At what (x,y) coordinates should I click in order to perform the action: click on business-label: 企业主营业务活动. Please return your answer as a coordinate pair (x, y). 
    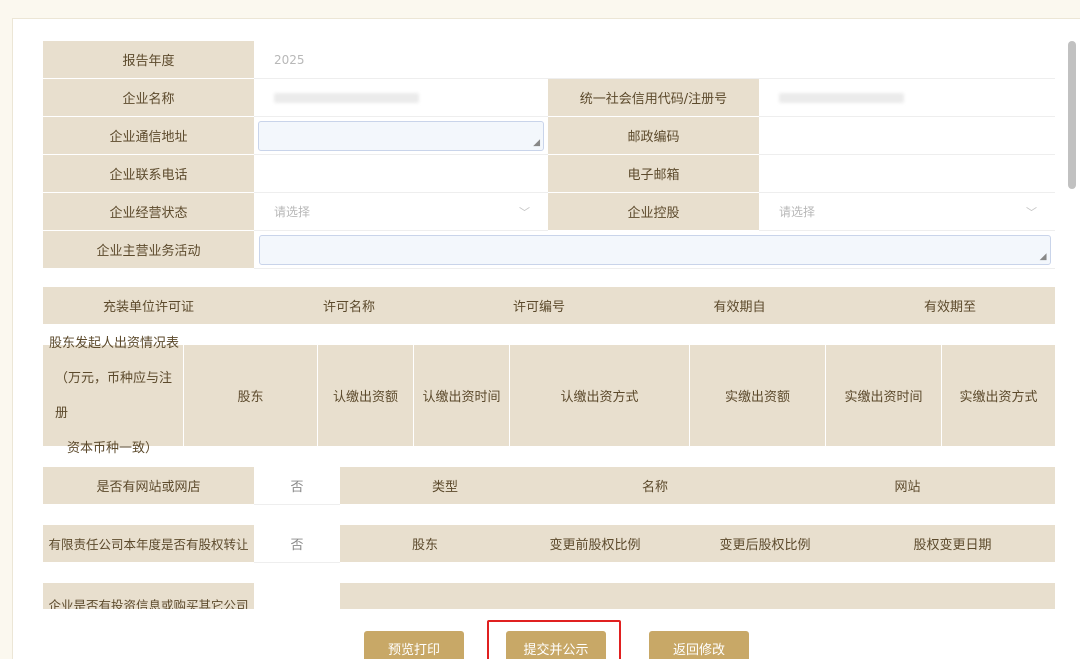
    Looking at the image, I should click on (148, 250).